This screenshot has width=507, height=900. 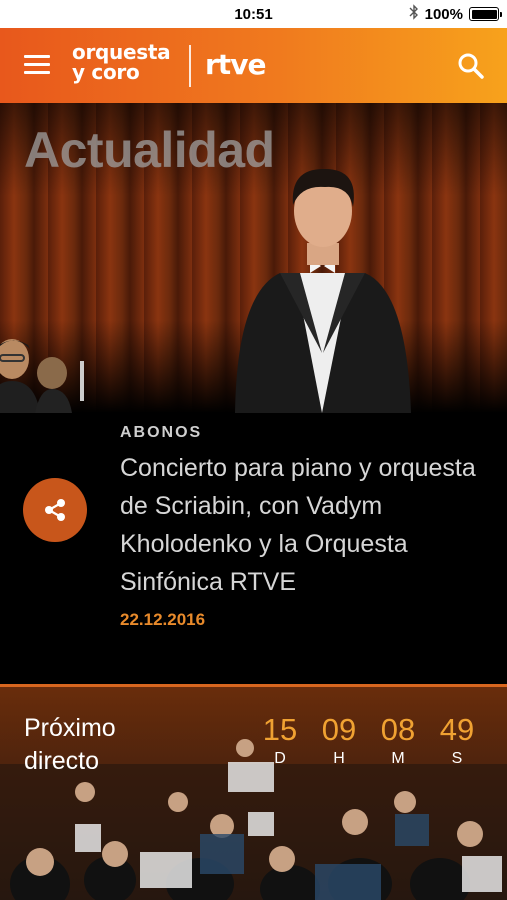 What do you see at coordinates (485, 14) in the screenshot?
I see `battery-icon` at bounding box center [485, 14].